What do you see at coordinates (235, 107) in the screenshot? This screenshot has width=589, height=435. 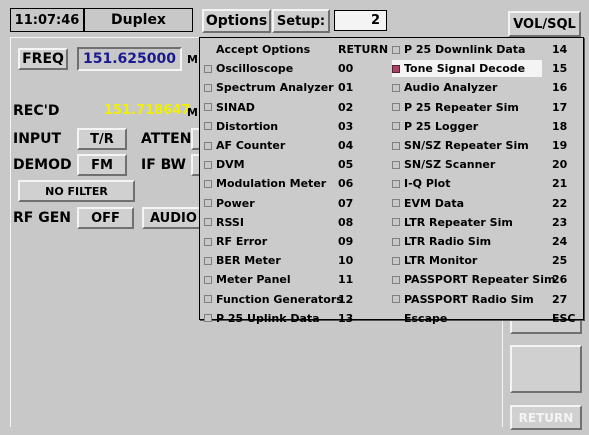 I see `menu-item-label: SINAD` at bounding box center [235, 107].